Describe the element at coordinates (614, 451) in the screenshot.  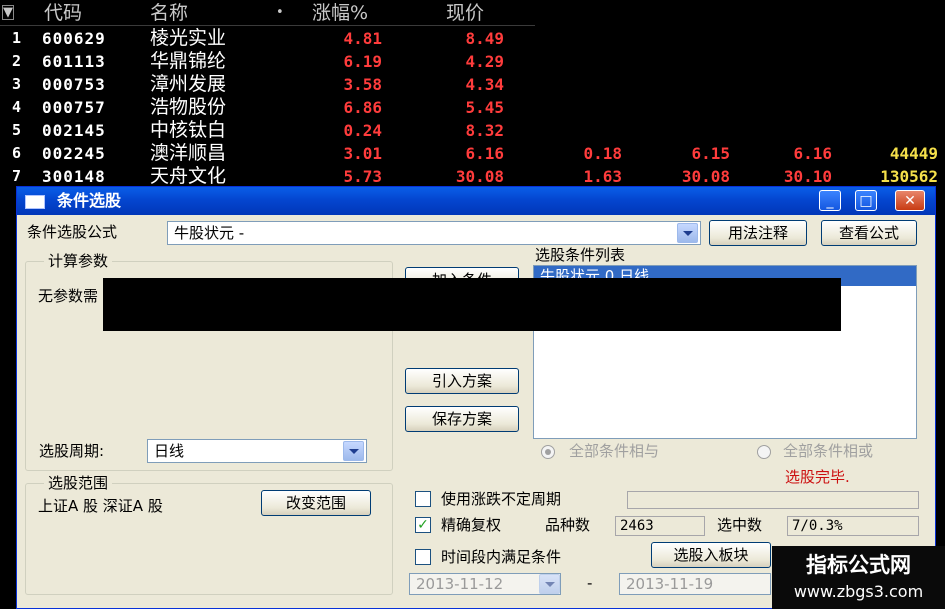
I see `radio-all-and-label: 全部条件相与` at that location.